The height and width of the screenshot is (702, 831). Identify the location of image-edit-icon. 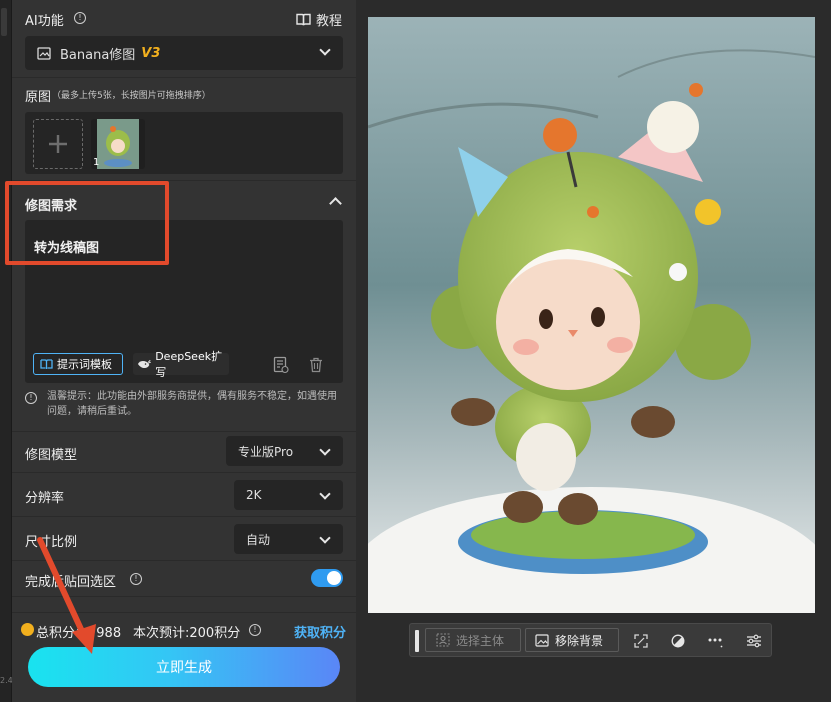
(44, 53).